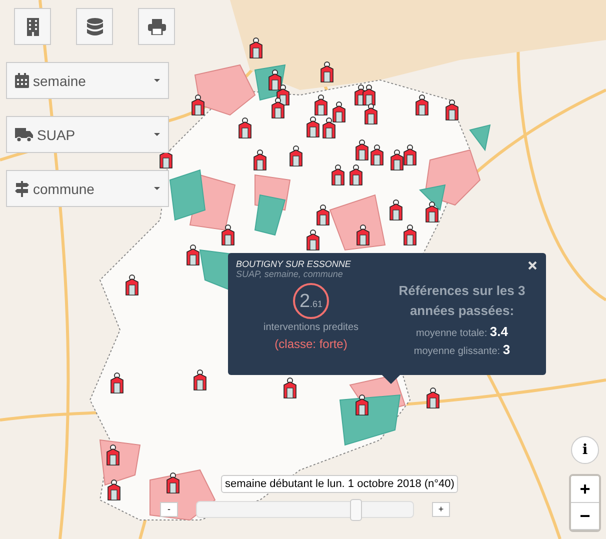  I want to click on database-icon, so click(94, 27).